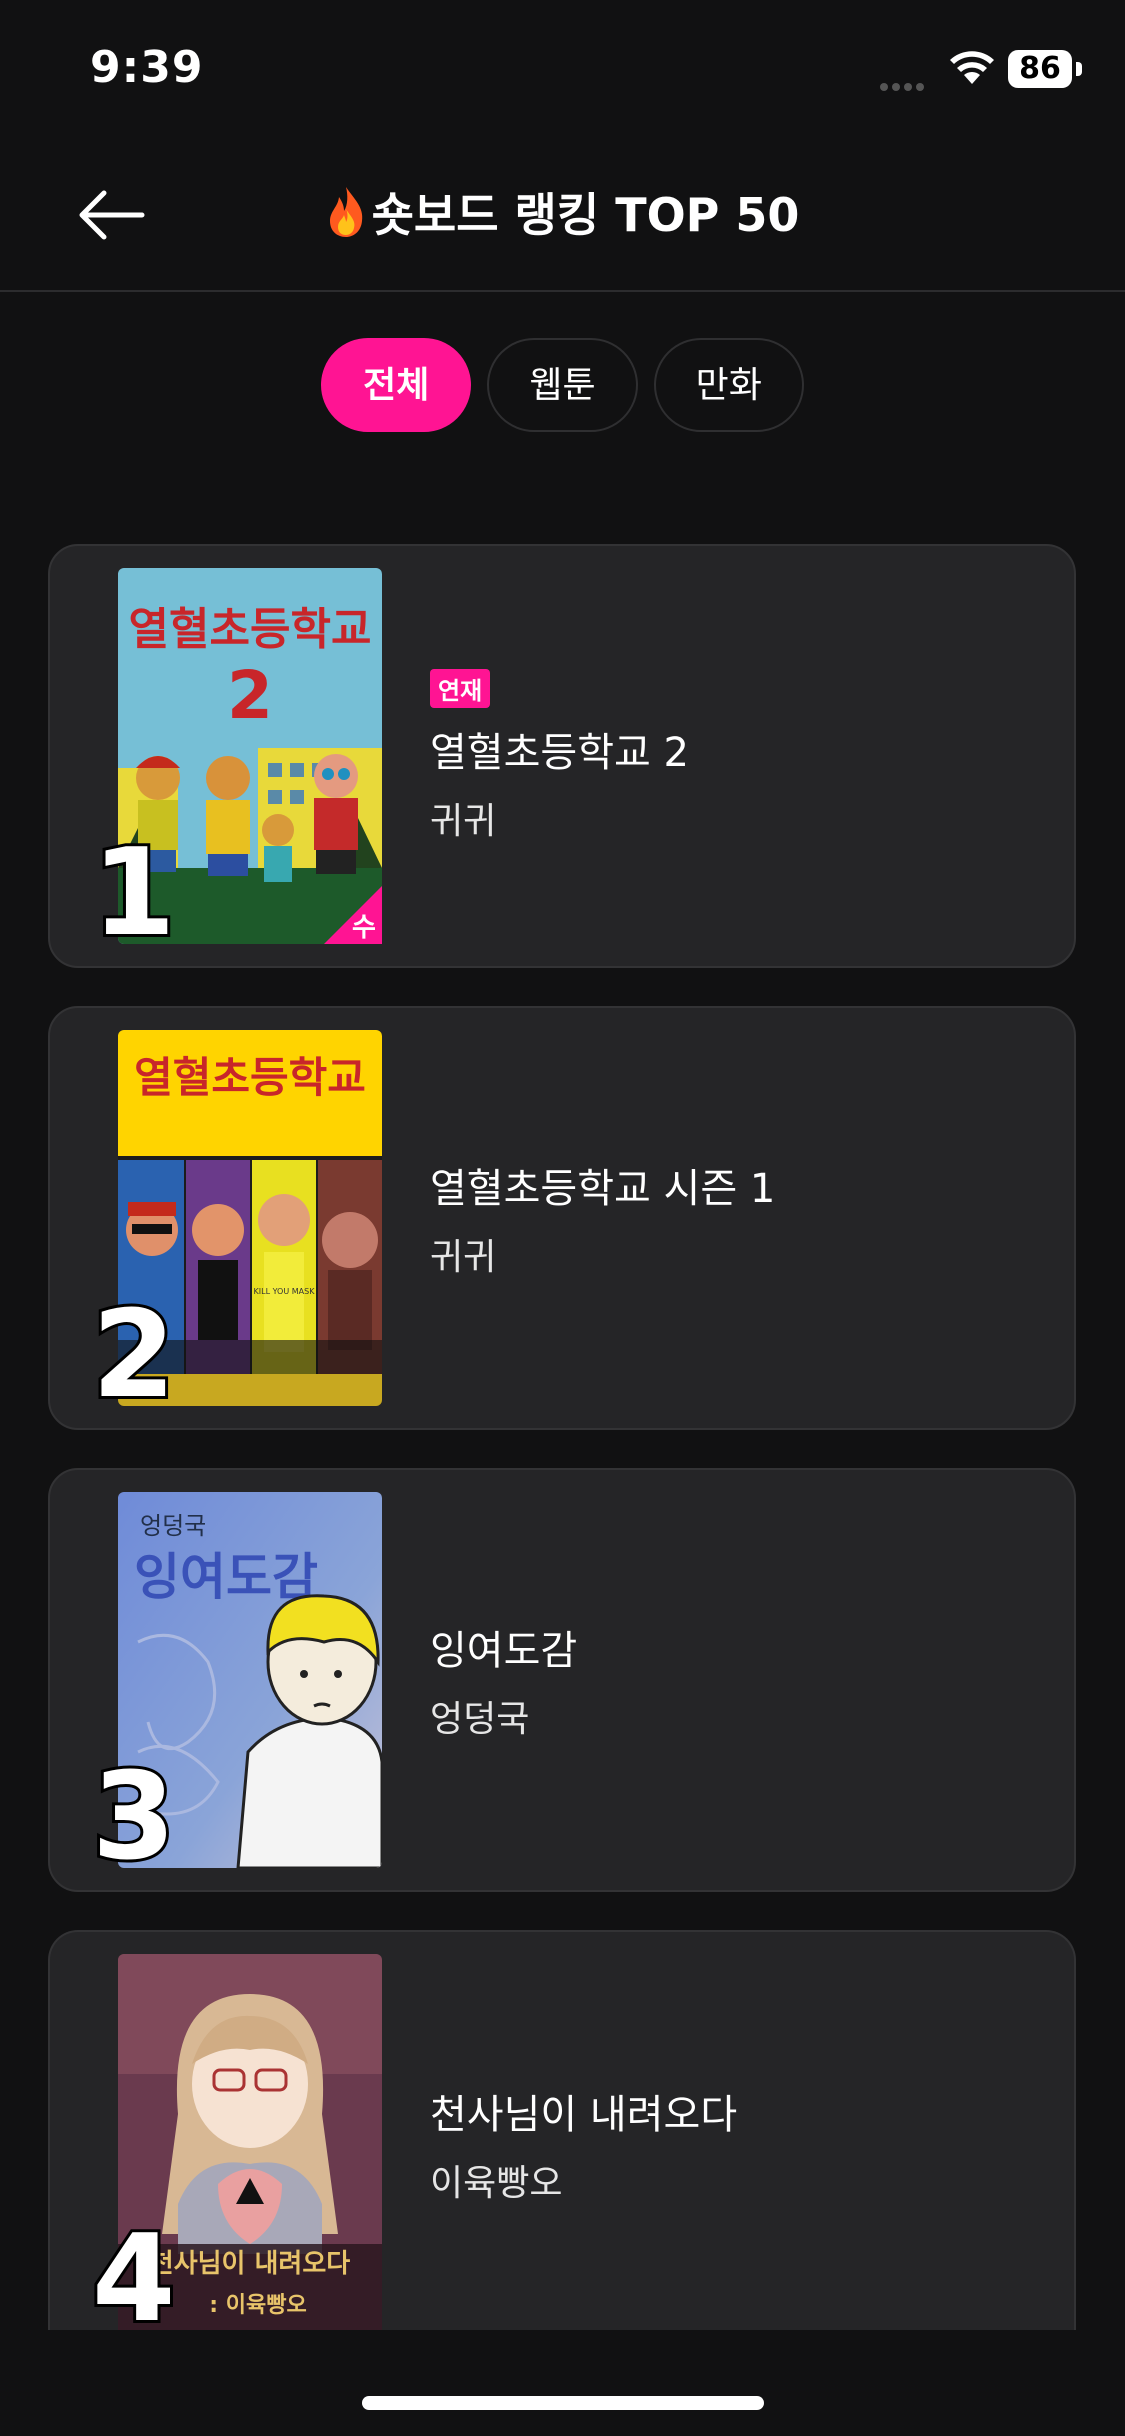  Describe the element at coordinates (728, 385) in the screenshot. I see `tab-comics: 만화` at that location.